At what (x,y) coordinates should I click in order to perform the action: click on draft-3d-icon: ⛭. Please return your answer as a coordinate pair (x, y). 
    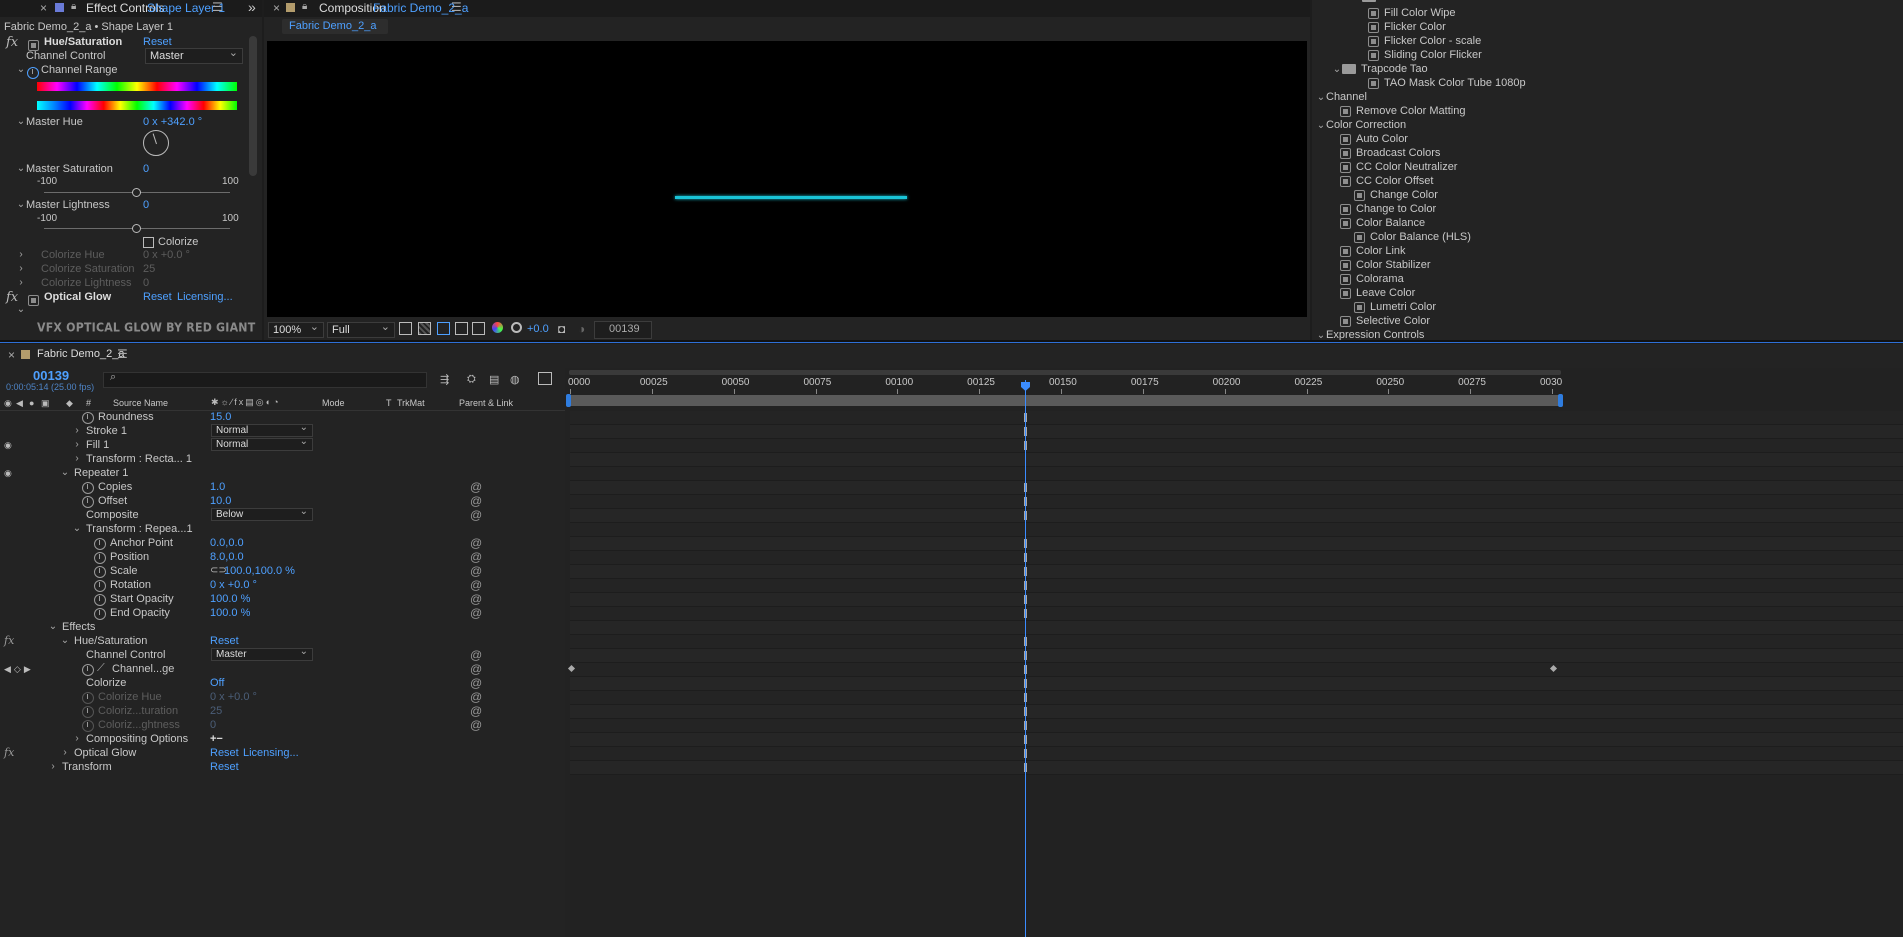
    Looking at the image, I should click on (471, 379).